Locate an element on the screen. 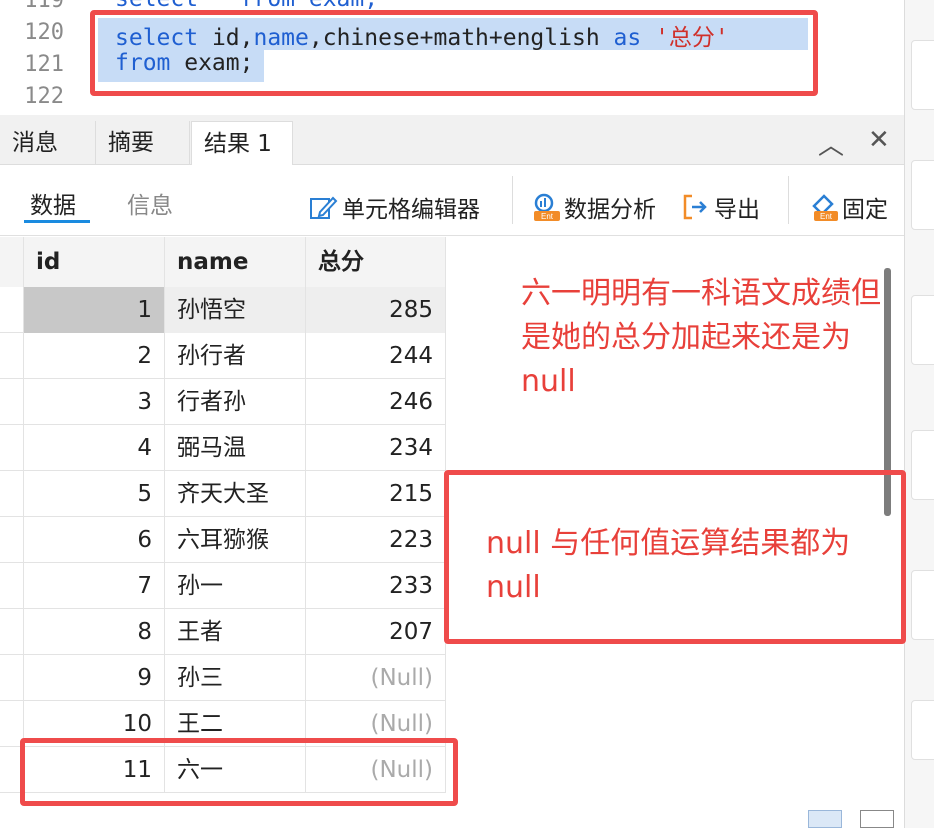 The width and height of the screenshot is (934, 828). cell-name: 弼马温 is located at coordinates (235, 448).